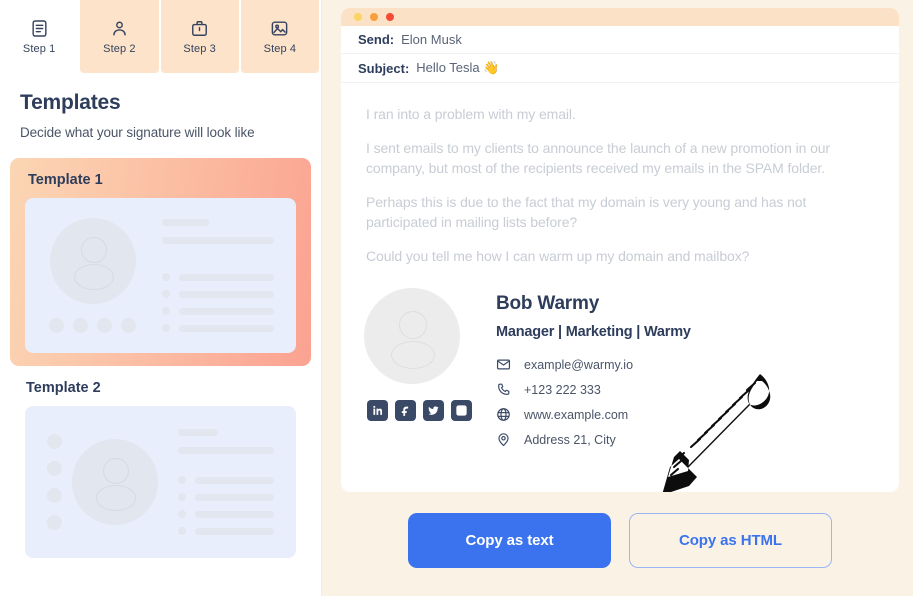 Image resolution: width=913 pixels, height=596 pixels. Describe the element at coordinates (70, 102) in the screenshot. I see `page-title: Templates` at that location.